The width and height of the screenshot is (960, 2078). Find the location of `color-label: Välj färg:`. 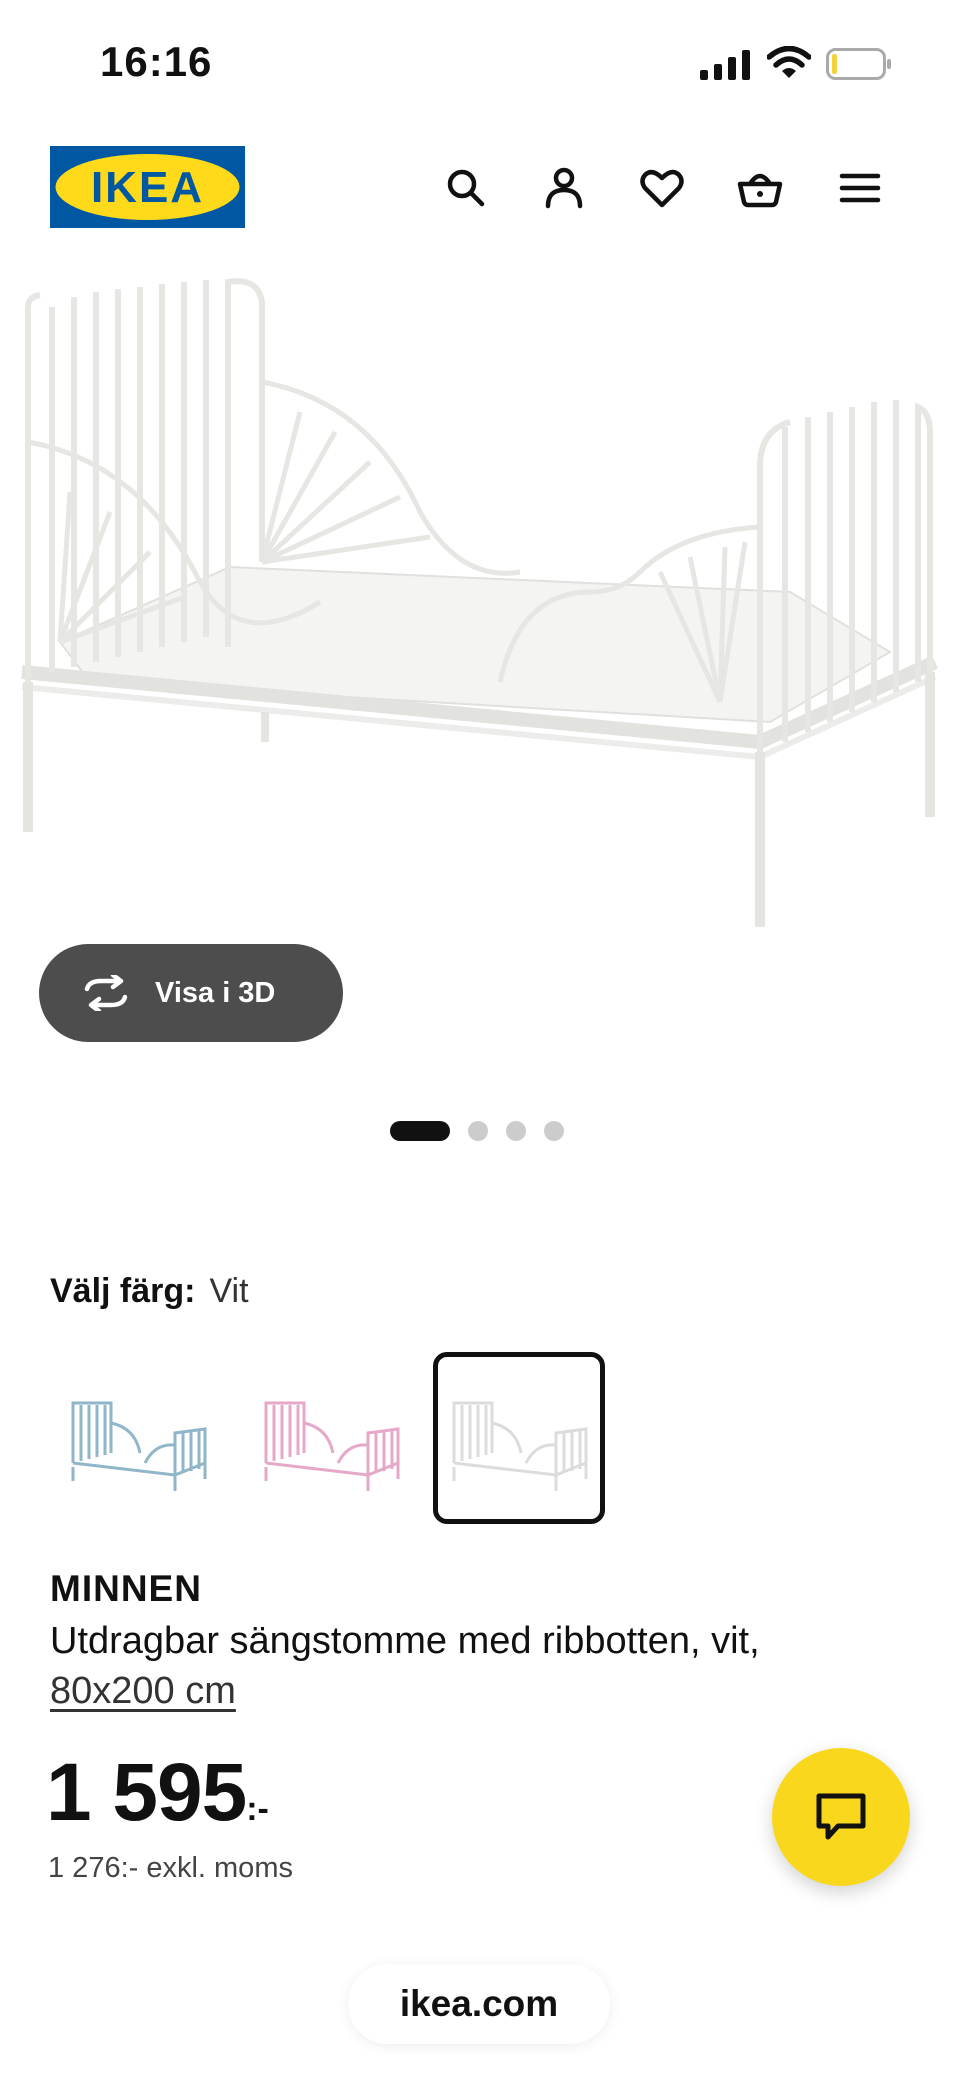

color-label: Välj färg: is located at coordinates (123, 1291).